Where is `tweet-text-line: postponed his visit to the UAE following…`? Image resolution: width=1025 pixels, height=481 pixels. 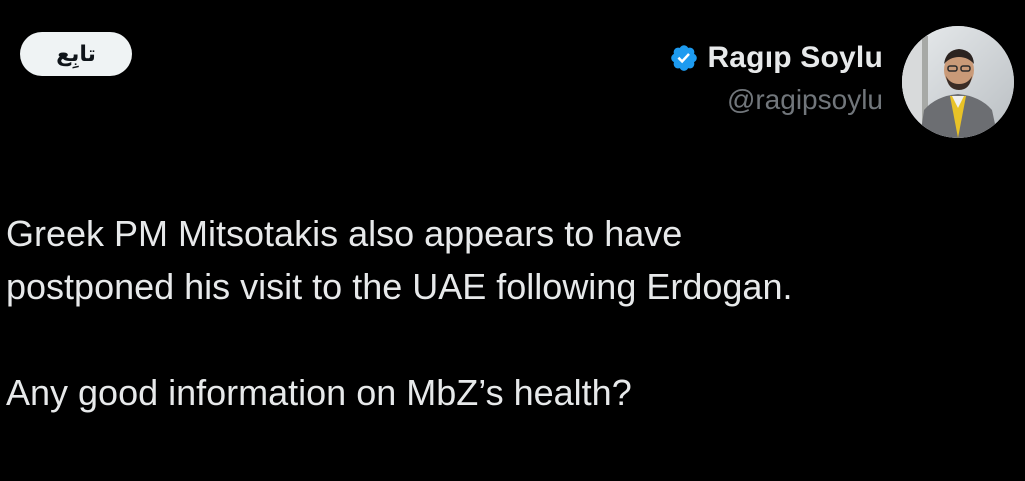 tweet-text-line: postponed his visit to the UAE following… is located at coordinates (399, 286).